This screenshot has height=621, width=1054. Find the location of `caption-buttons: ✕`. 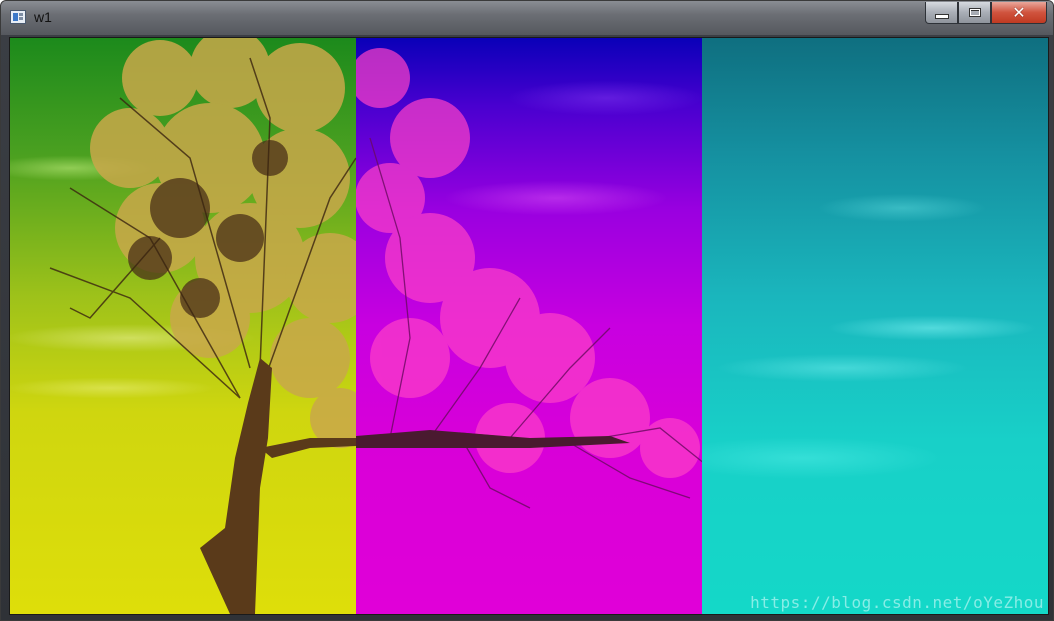

caption-buttons: ✕ is located at coordinates (986, 13).